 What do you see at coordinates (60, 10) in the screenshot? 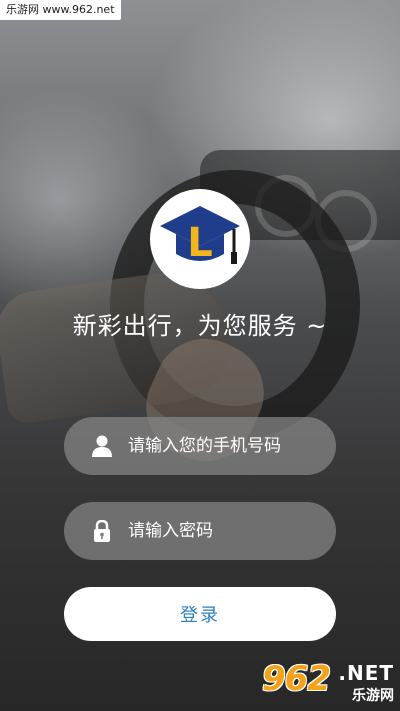
I see `watermark-top: 乐游网 www.962.net` at bounding box center [60, 10].